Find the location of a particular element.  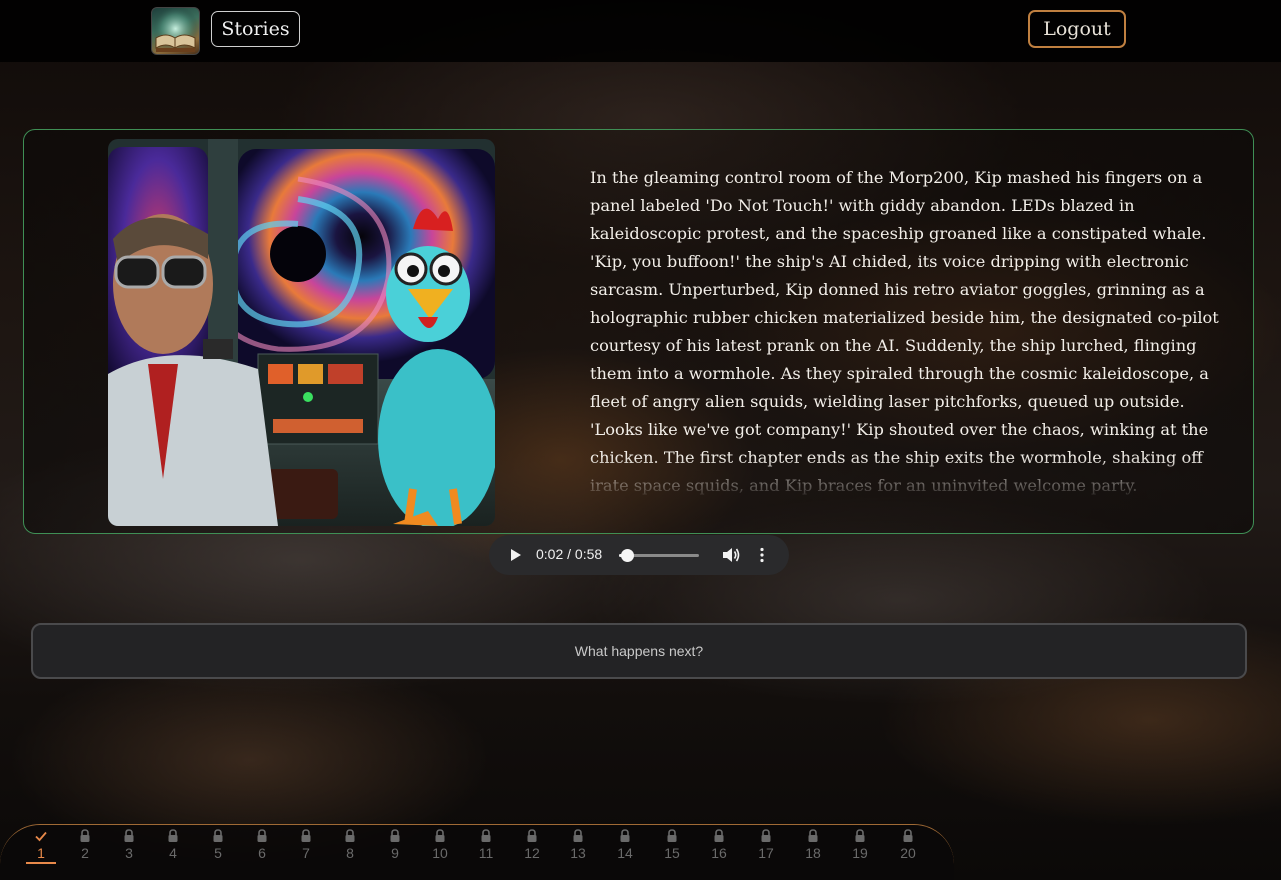

chapter-12: 12 is located at coordinates (532, 846).